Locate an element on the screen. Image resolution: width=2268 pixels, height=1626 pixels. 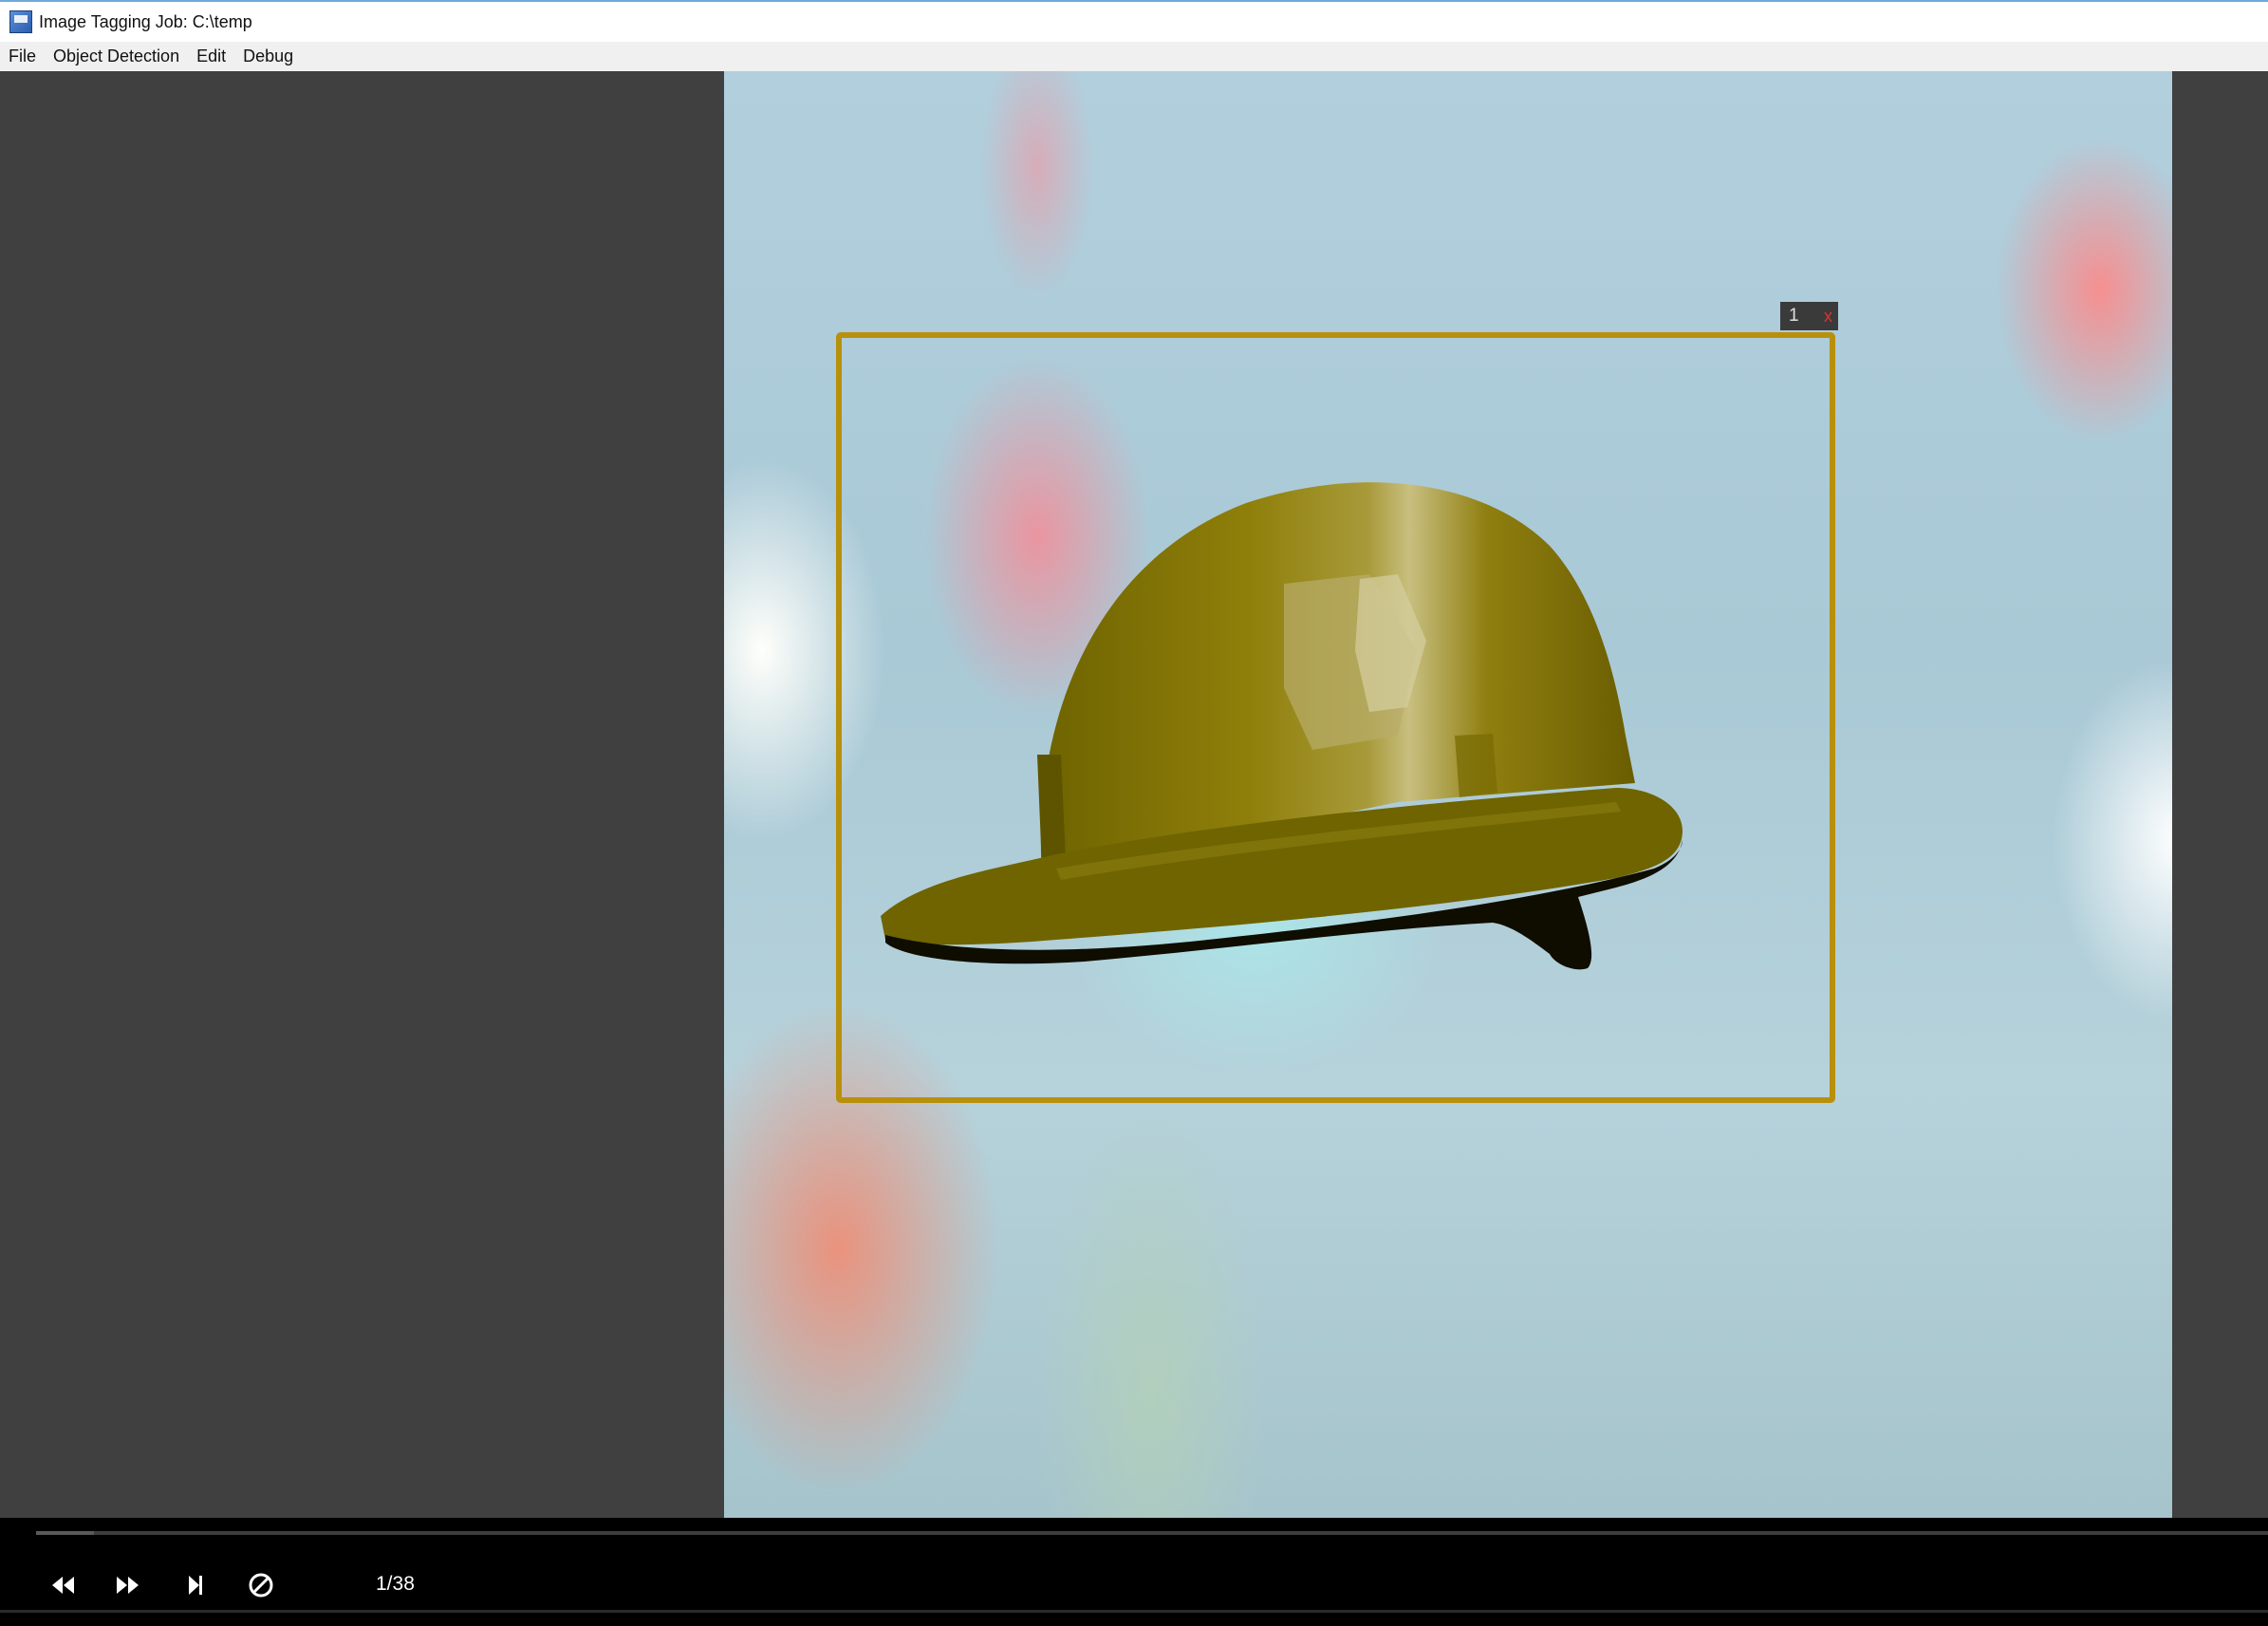
window-title: Image Tagging Job: C:\temp is located at coordinates (146, 21).